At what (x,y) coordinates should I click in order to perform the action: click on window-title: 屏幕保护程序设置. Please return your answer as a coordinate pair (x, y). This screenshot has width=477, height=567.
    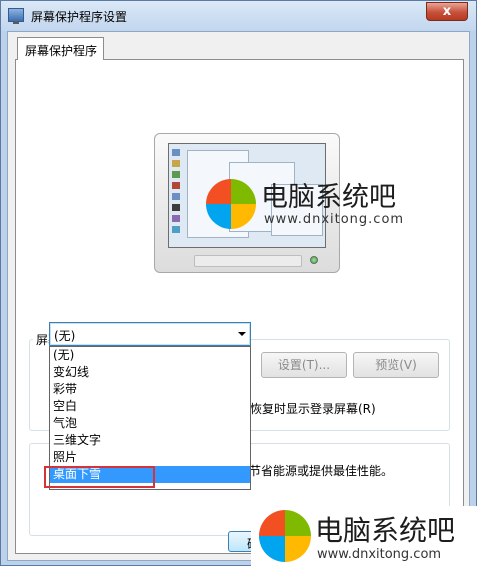
    Looking at the image, I should click on (79, 17).